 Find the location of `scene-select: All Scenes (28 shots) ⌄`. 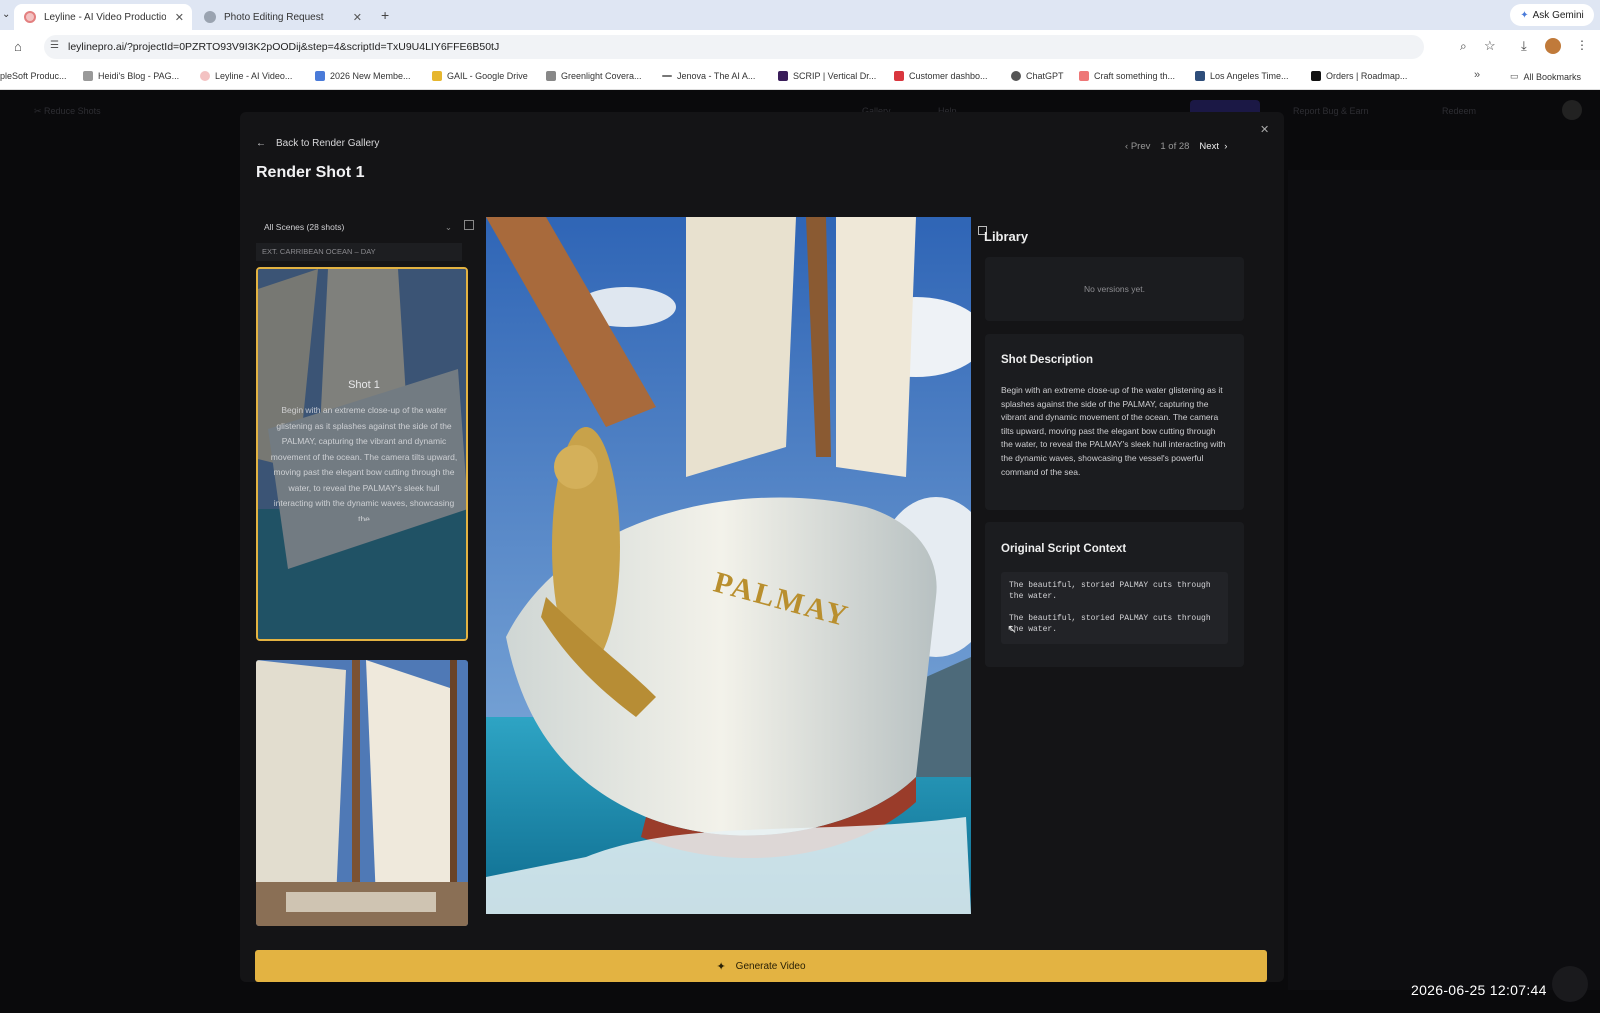

scene-select: All Scenes (28 shots) ⌄ is located at coordinates (356, 227).